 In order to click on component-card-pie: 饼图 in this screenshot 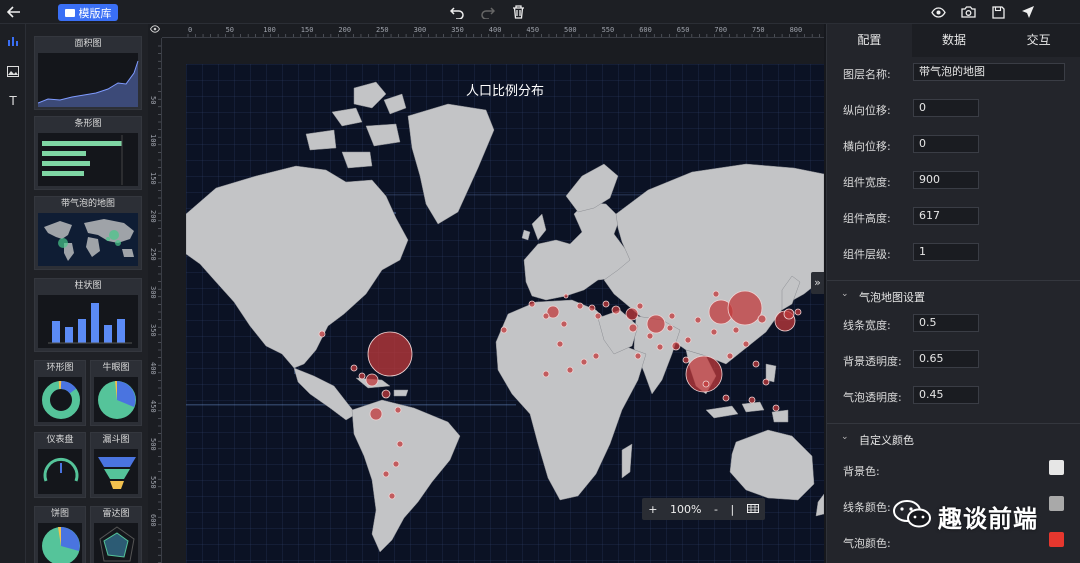, I will do `click(60, 534)`.